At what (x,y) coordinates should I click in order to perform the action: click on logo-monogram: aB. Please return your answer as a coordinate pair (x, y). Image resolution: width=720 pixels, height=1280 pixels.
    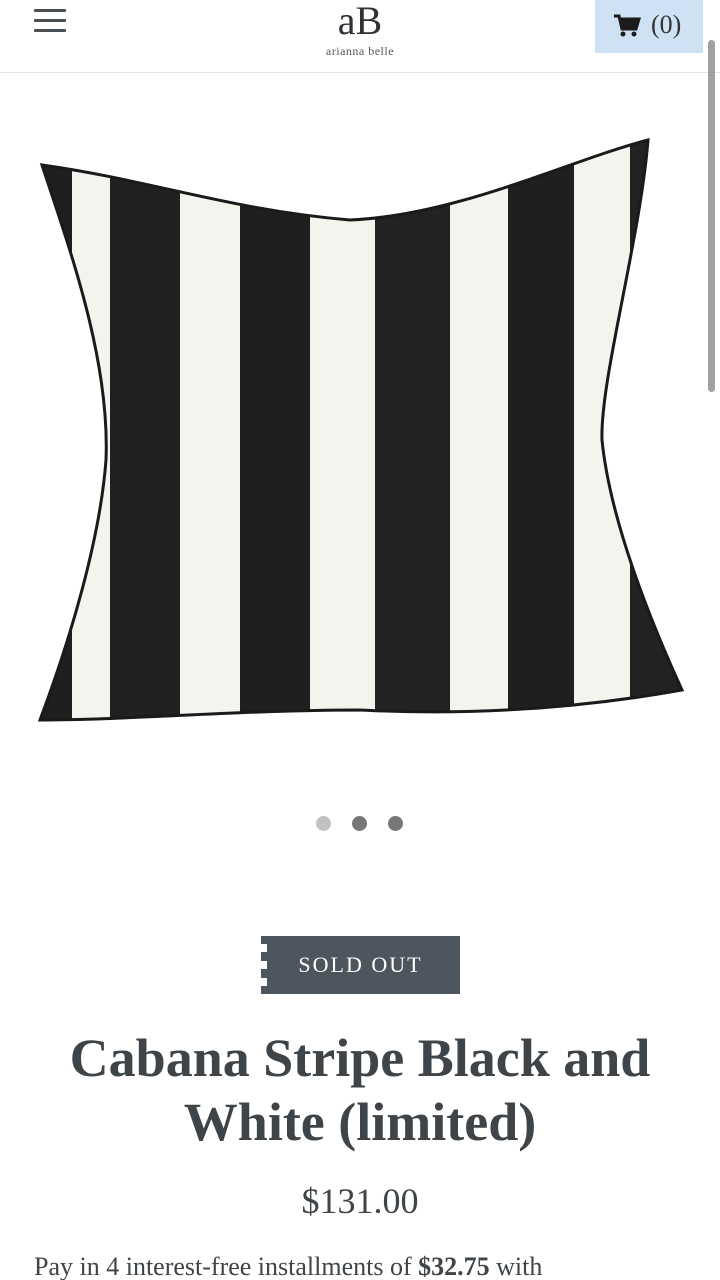
    Looking at the image, I should click on (360, 21).